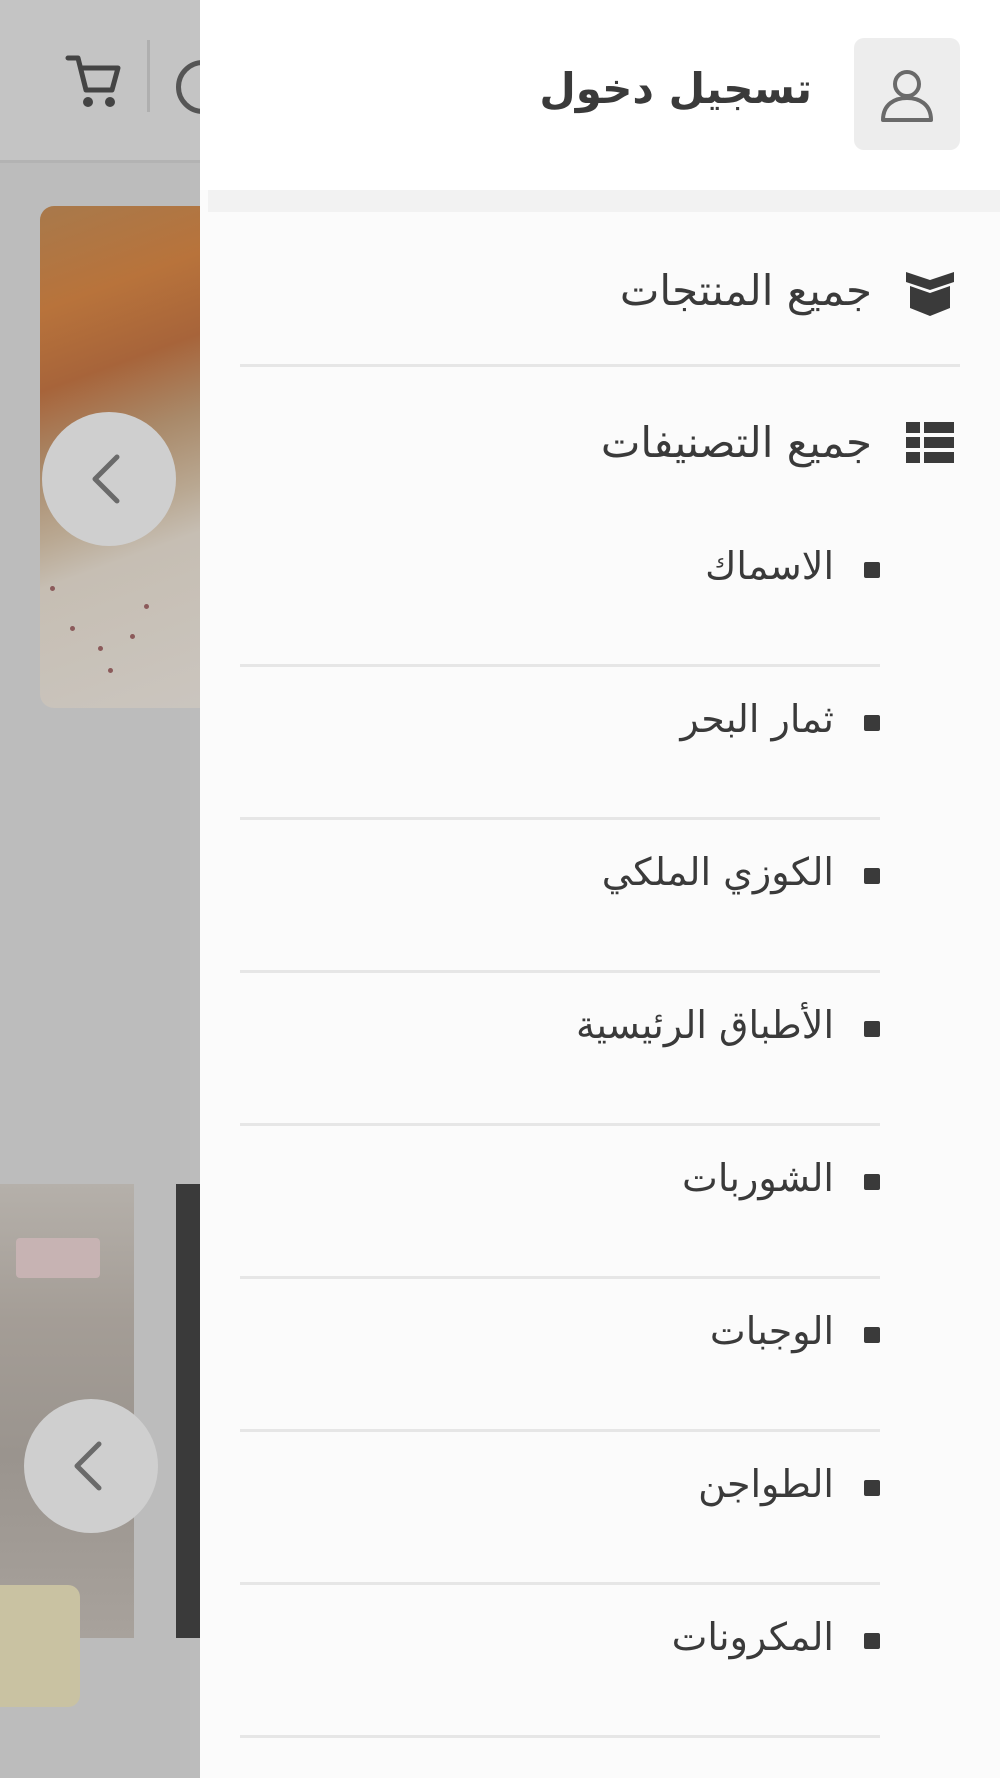  What do you see at coordinates (560, 743) in the screenshot?
I see `category-item: ثمار البحر` at bounding box center [560, 743].